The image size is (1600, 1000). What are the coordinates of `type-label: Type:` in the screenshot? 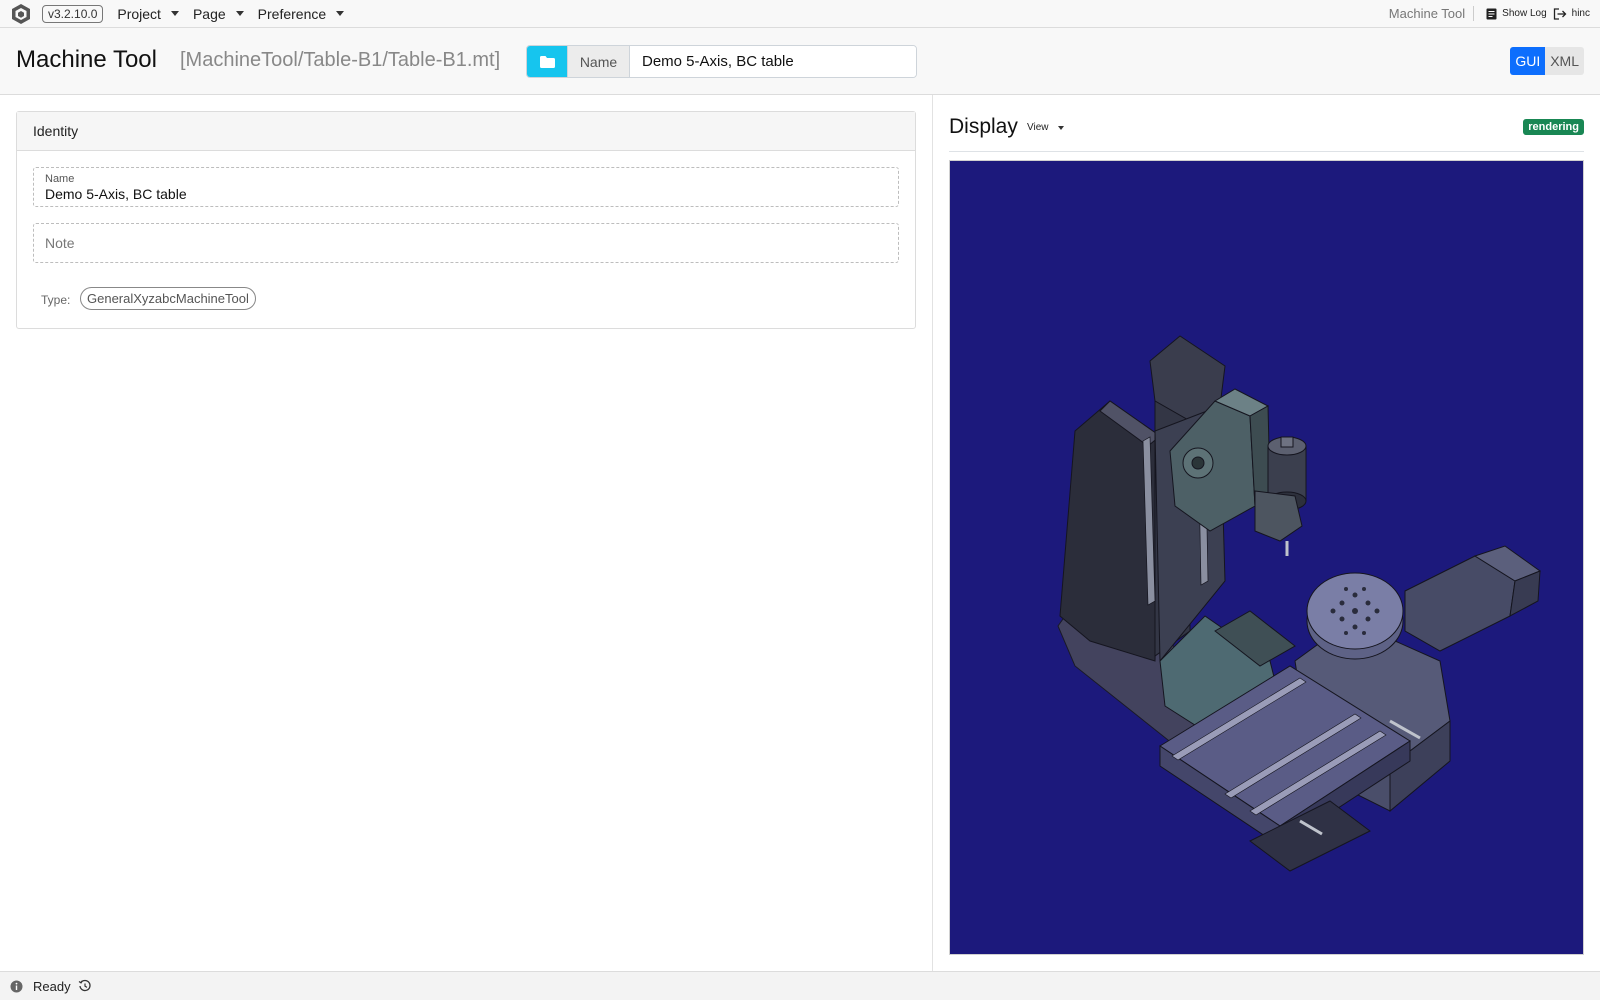 It's located at (56, 300).